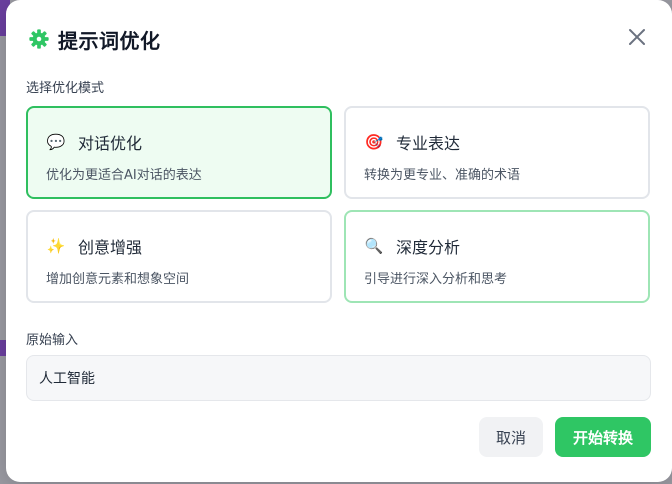  What do you see at coordinates (110, 143) in the screenshot?
I see `mode-card-title: 对话优化` at bounding box center [110, 143].